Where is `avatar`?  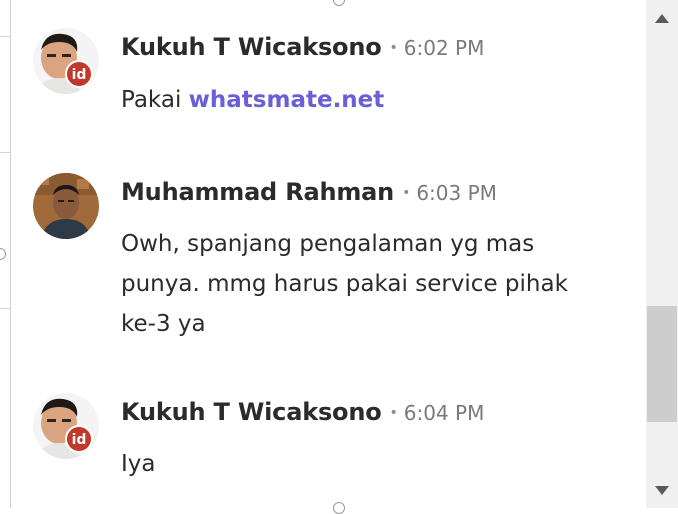
avatar is located at coordinates (66, 206).